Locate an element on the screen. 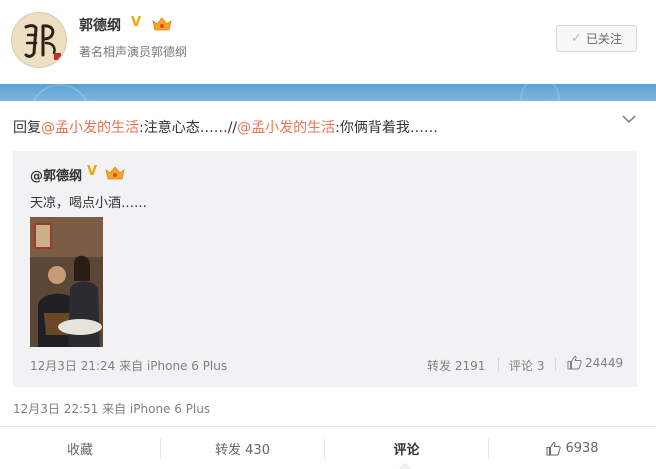 This screenshot has height=469, width=656. calligraphy-avatar-image is located at coordinates (39, 40).